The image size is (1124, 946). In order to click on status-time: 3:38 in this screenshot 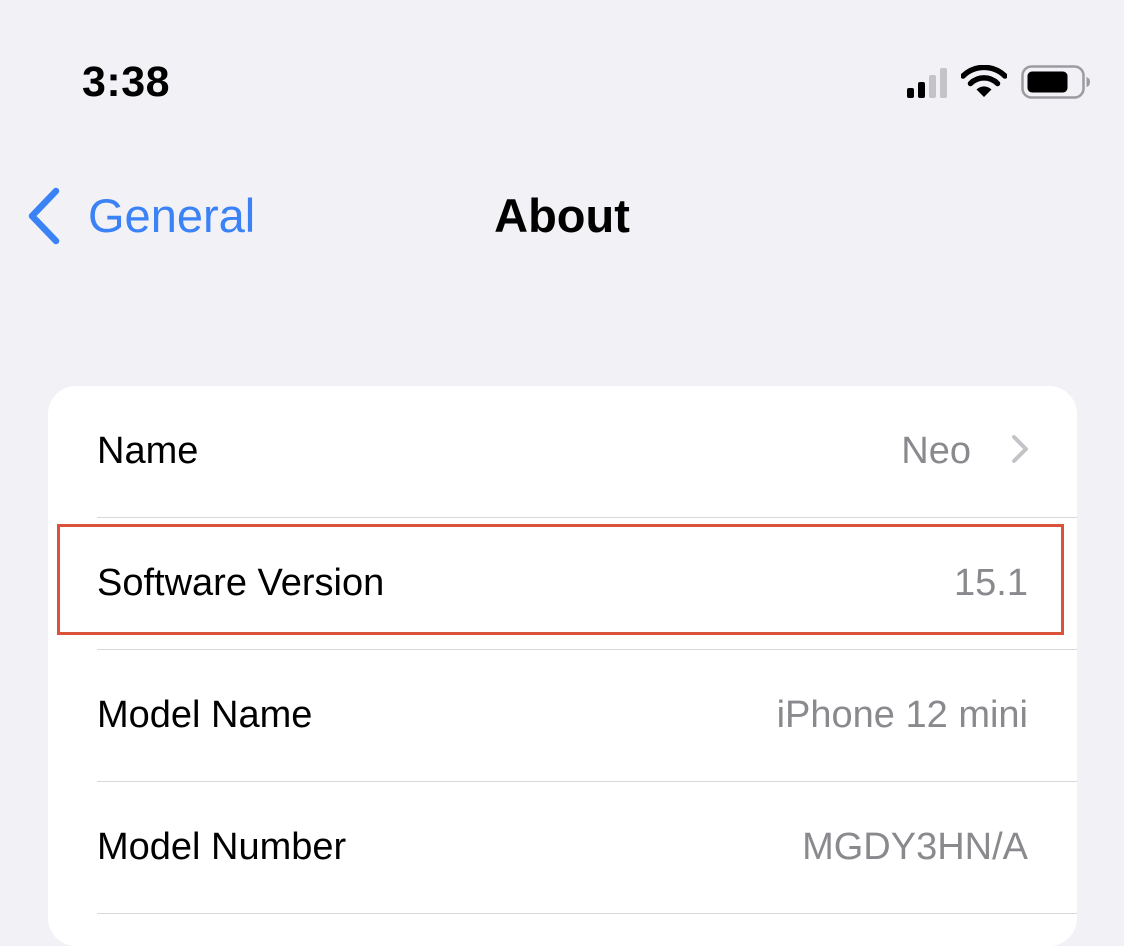, I will do `click(126, 82)`.